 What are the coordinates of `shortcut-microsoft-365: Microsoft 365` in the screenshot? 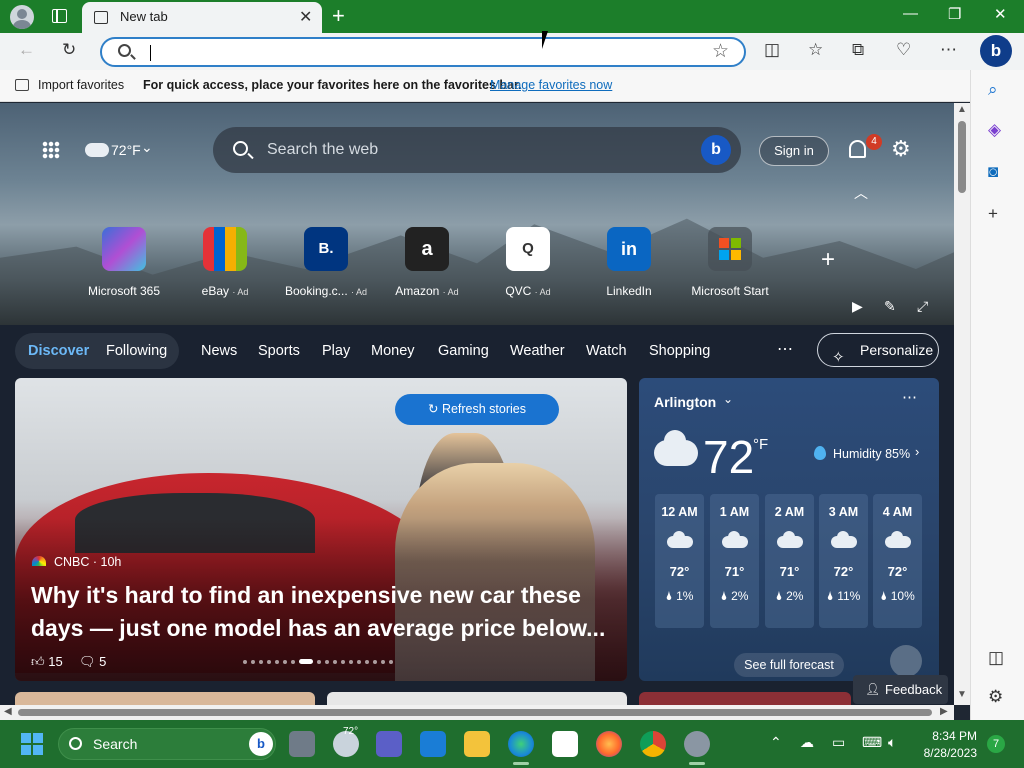 It's located at (124, 262).